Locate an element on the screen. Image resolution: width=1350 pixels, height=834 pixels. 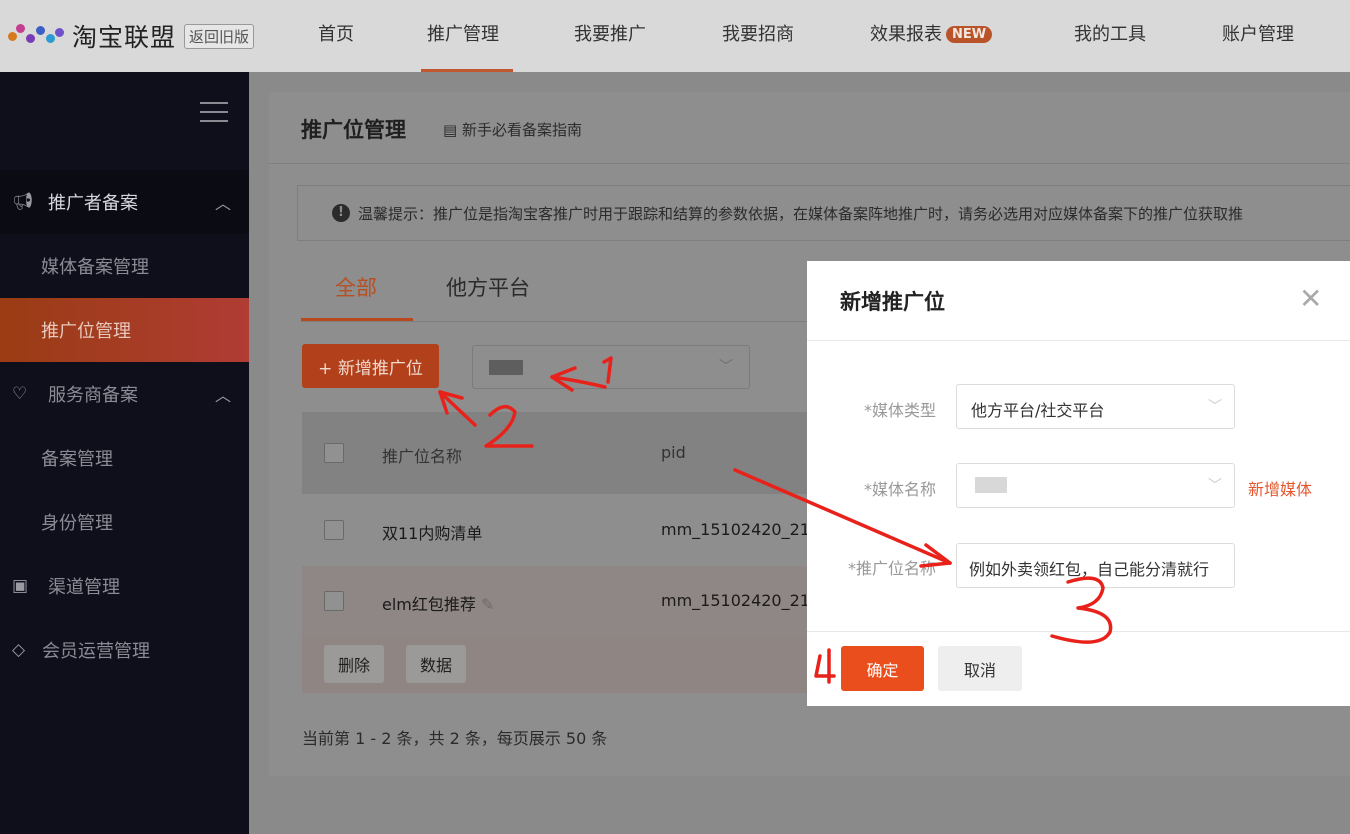
media-filter-select: ﹀ is located at coordinates (611, 367).